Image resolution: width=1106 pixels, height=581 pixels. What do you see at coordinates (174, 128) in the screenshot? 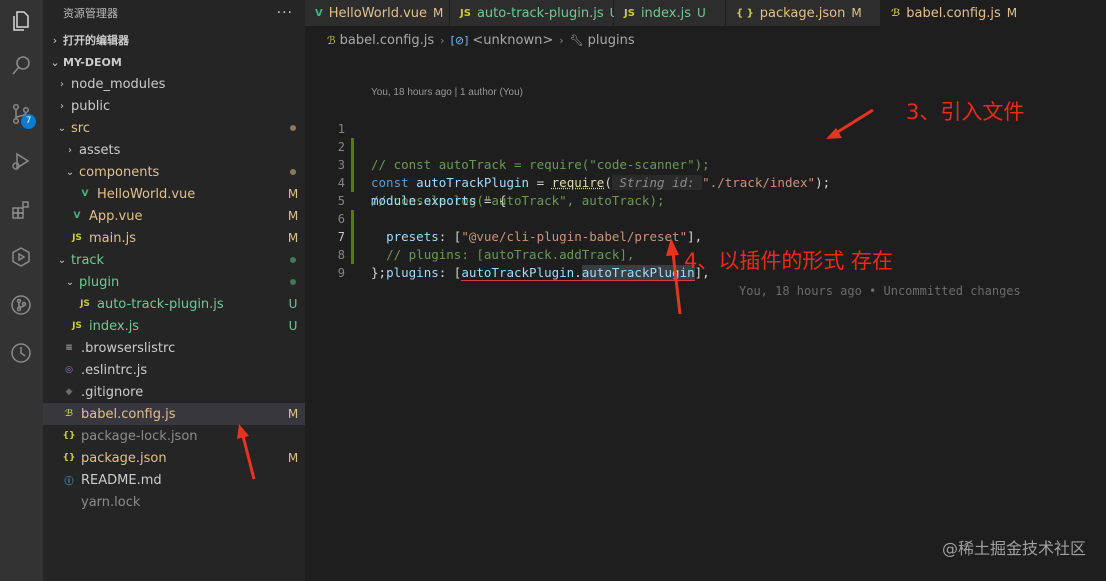
I see `tree-item: ⌄ src` at bounding box center [174, 128].